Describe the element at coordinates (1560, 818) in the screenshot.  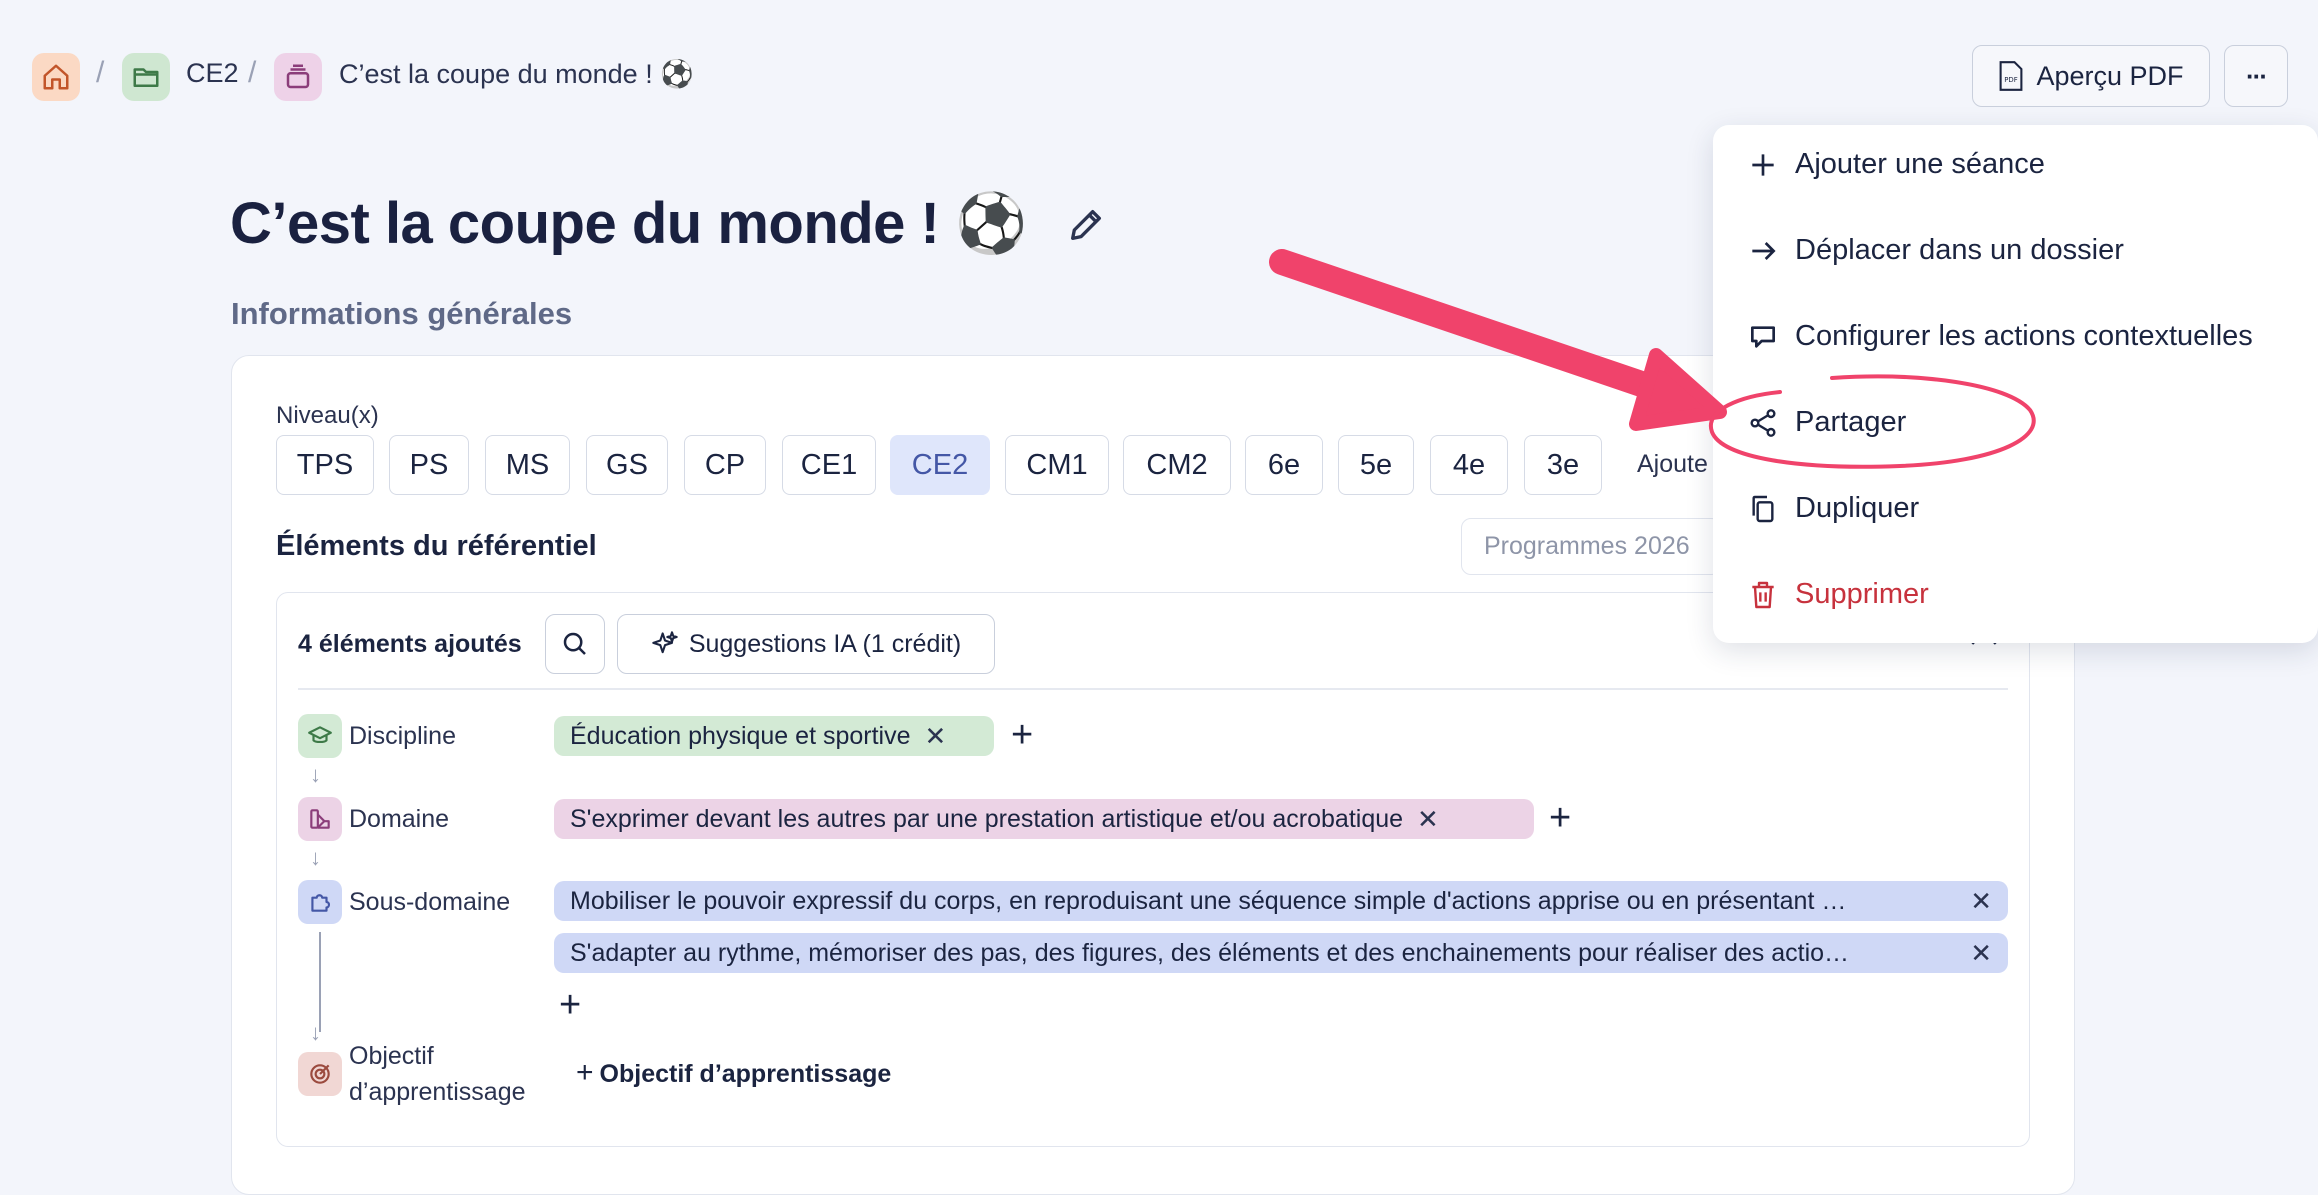
I see `add-domaine-button: +` at that location.